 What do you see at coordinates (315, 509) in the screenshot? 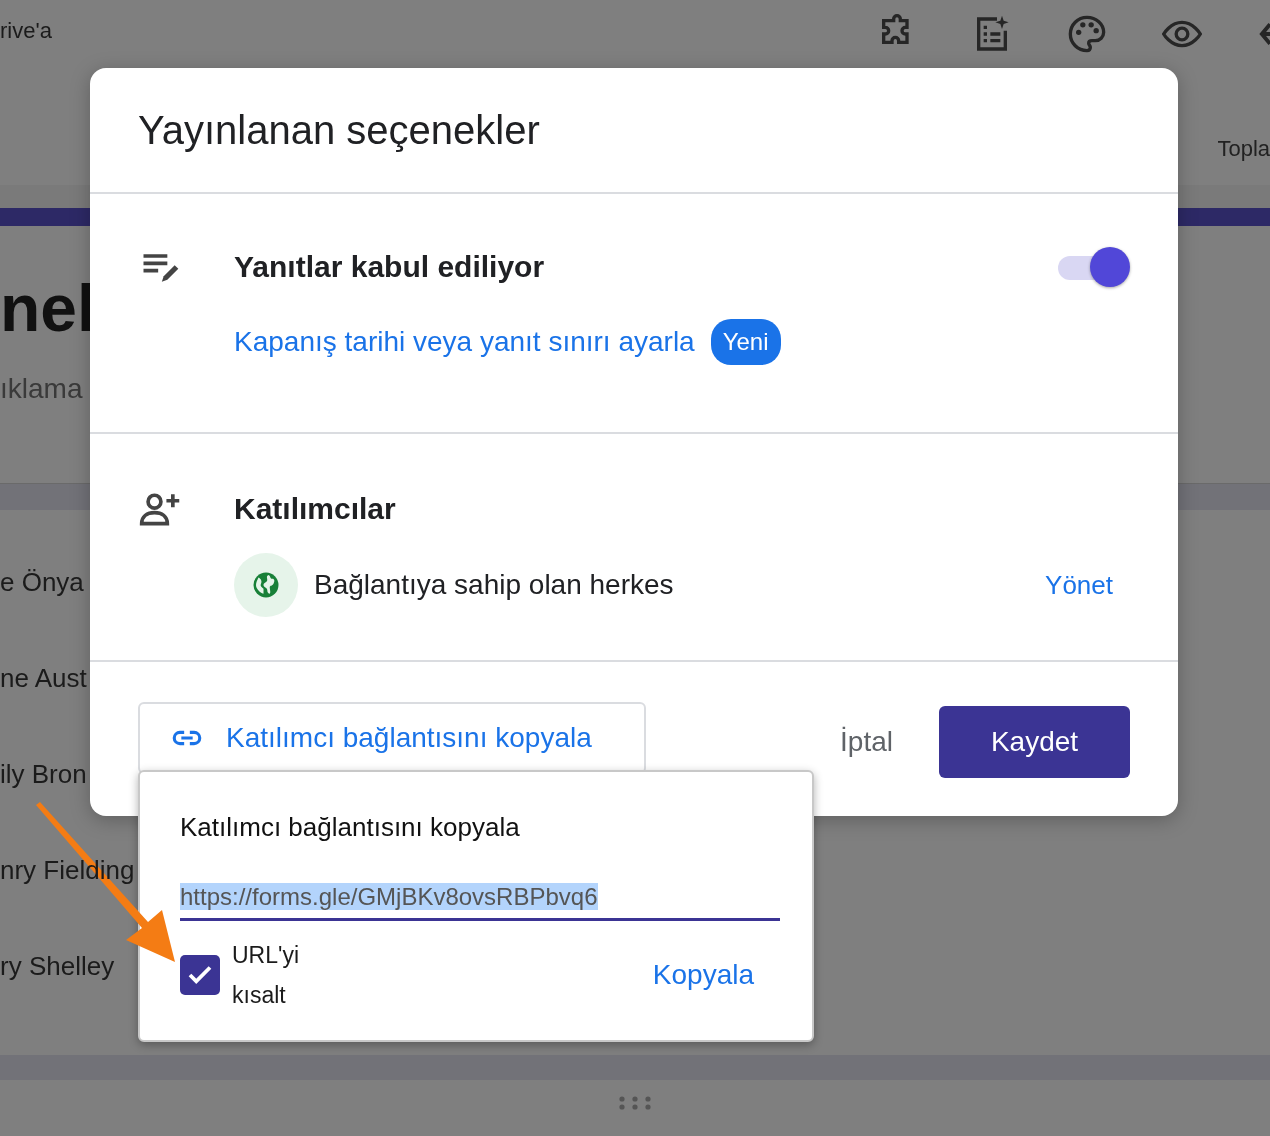
I see `section-heading: Katılımcılar` at bounding box center [315, 509].